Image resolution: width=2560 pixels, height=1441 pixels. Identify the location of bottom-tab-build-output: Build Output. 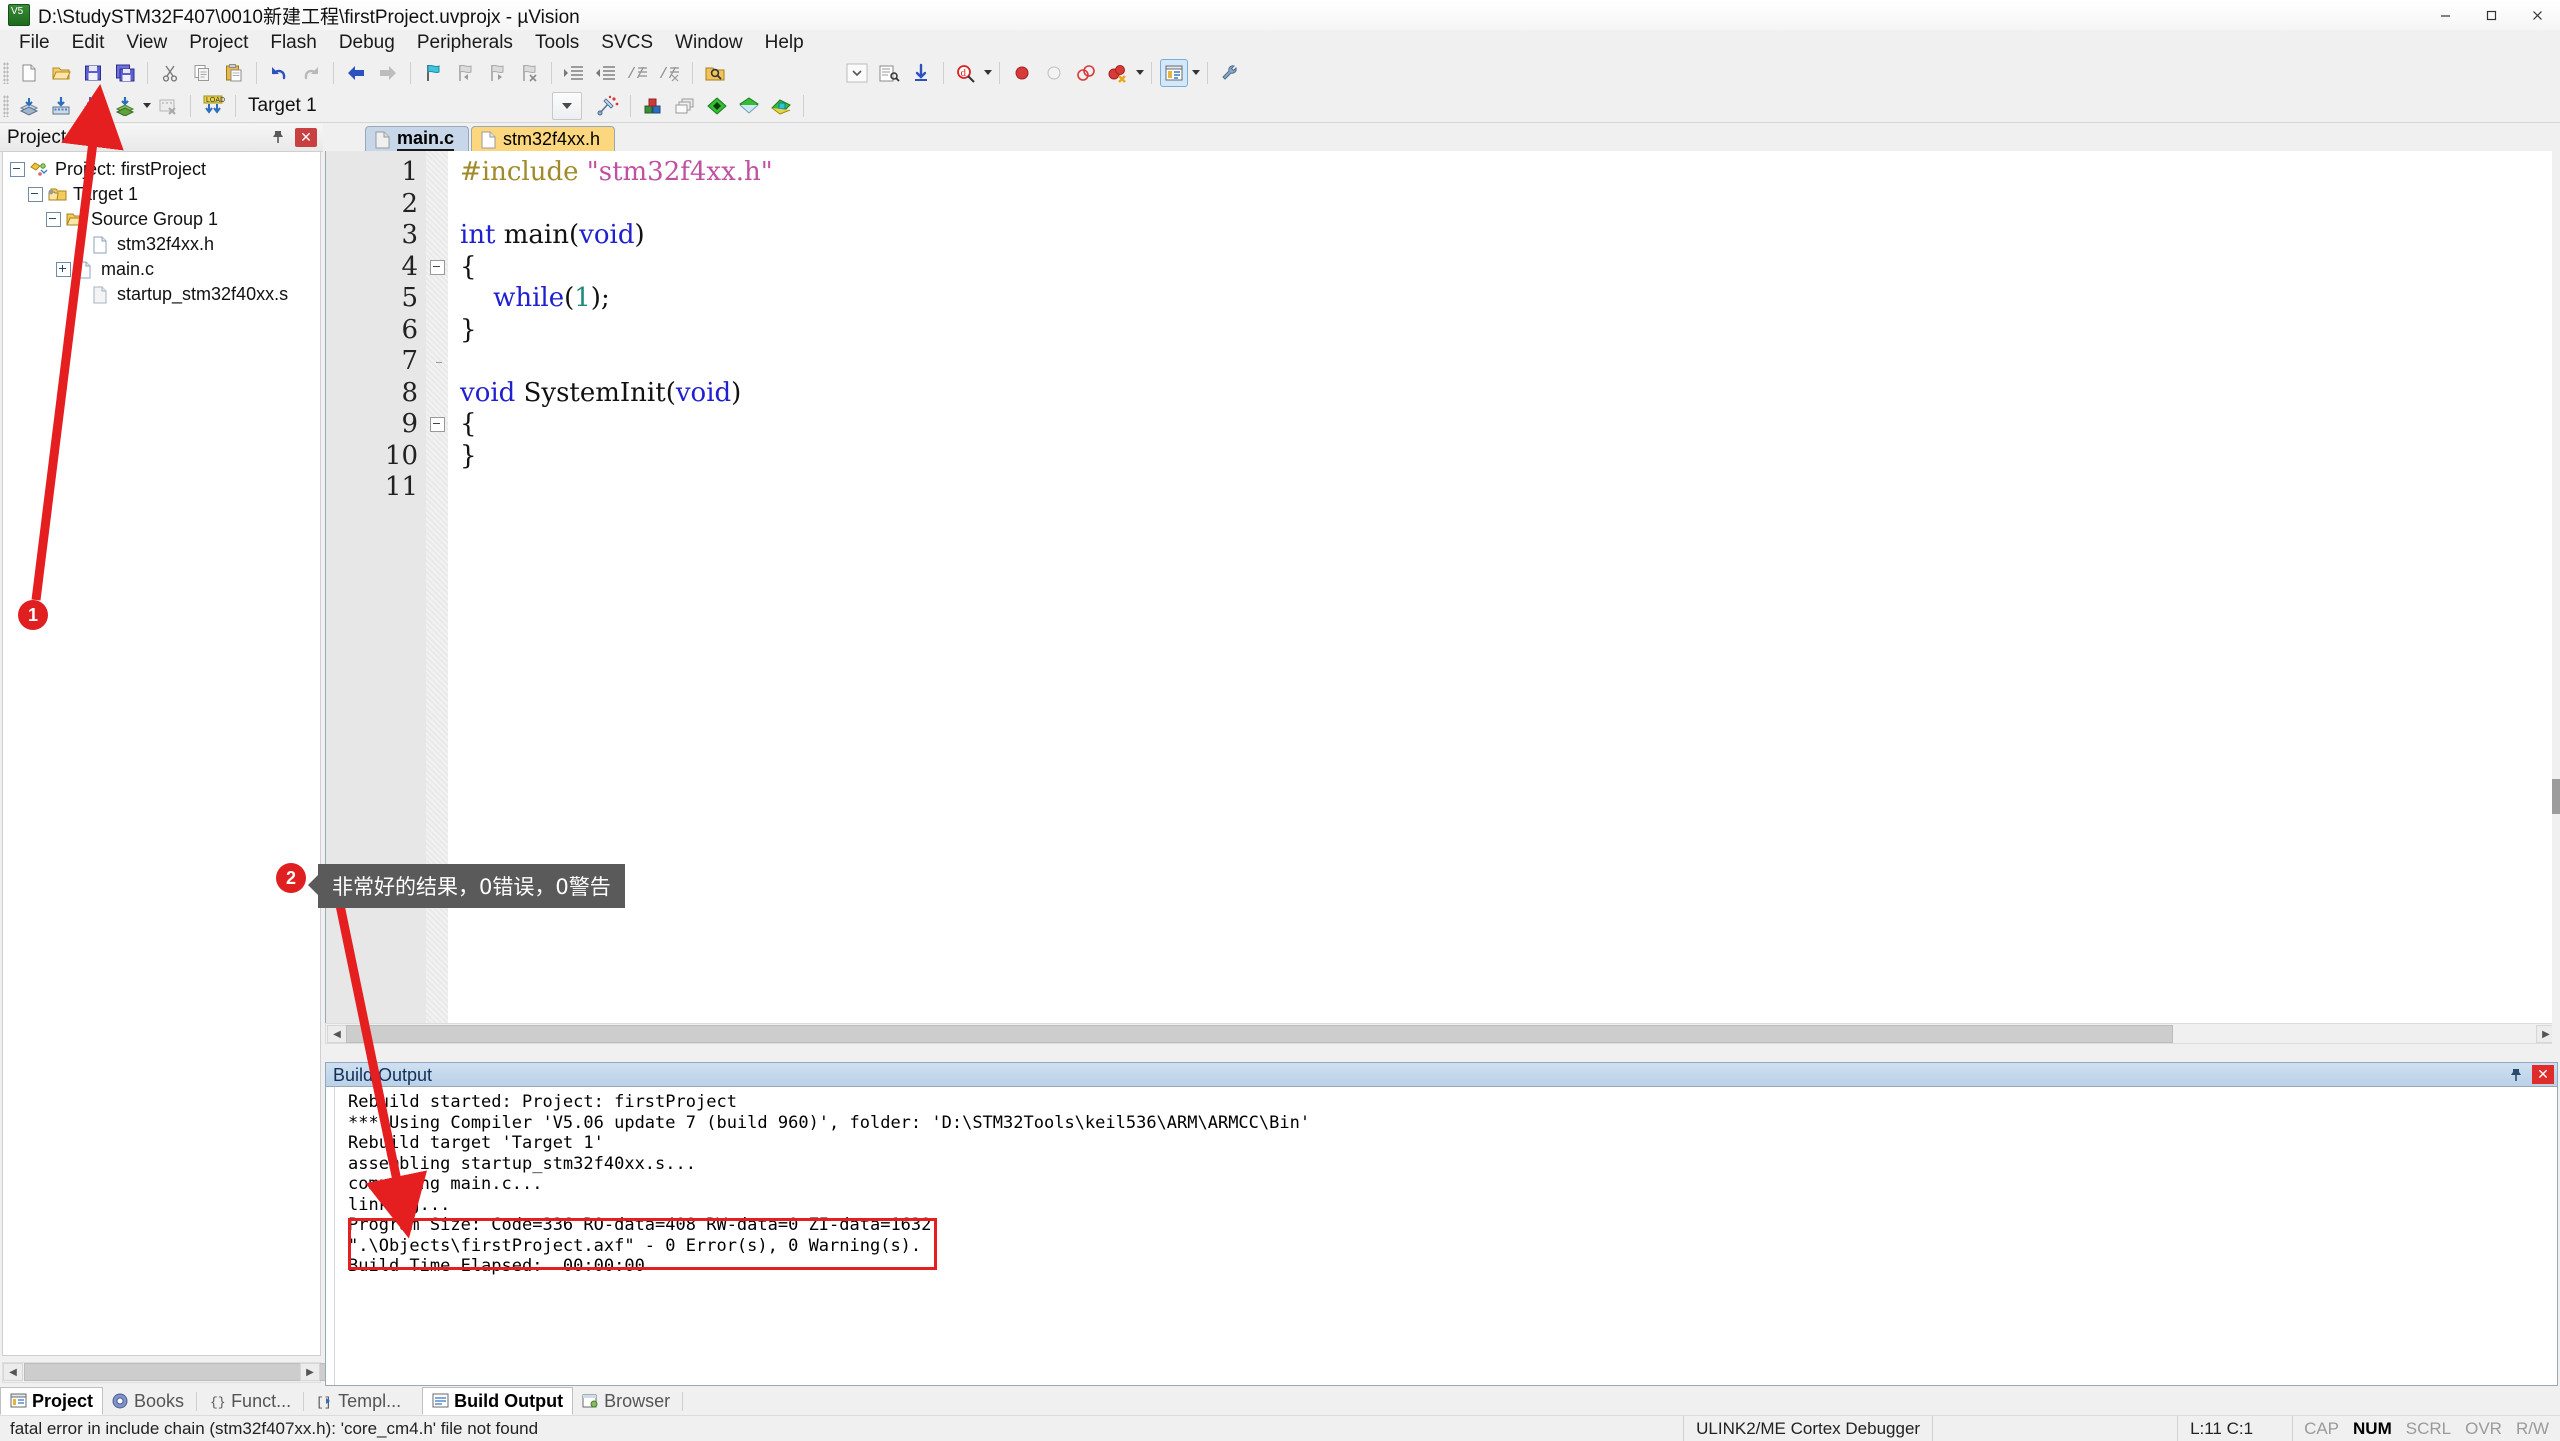
(498, 1401).